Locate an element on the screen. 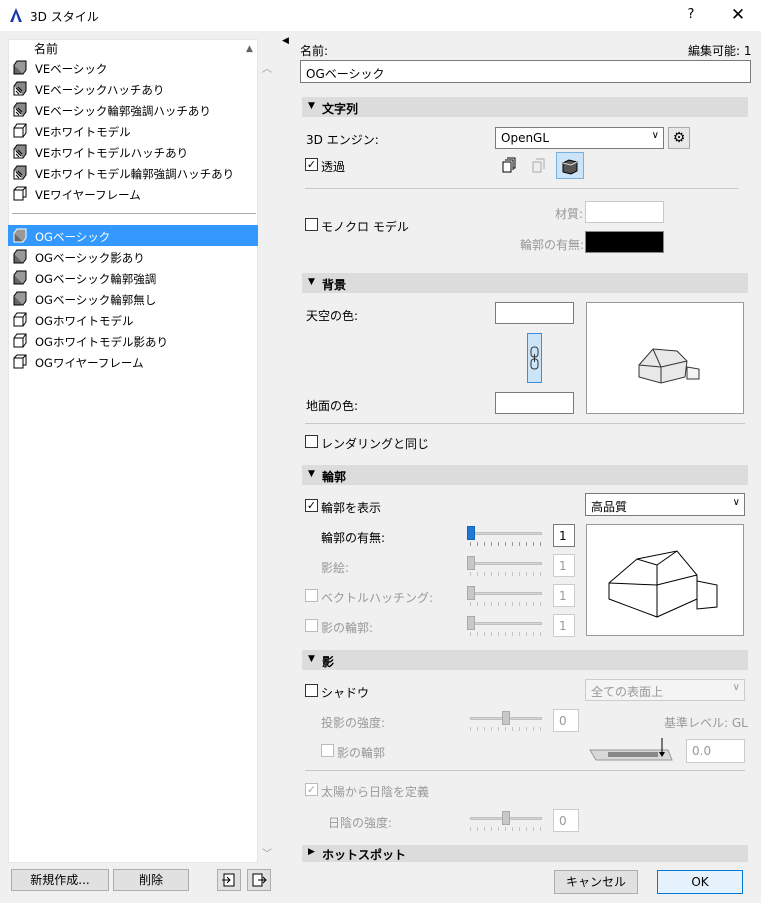 The width and height of the screenshot is (761, 903). shadow-checkbox is located at coordinates (311, 690).